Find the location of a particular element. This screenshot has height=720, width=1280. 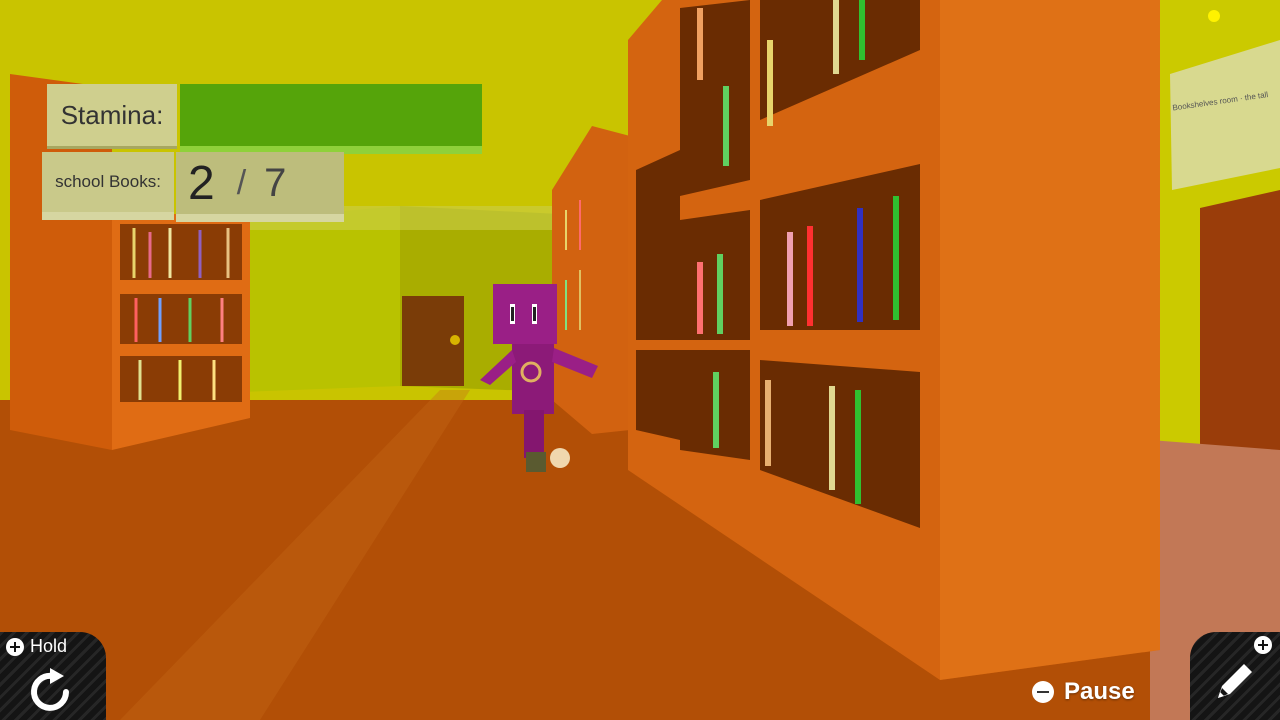

books-collected: 2 is located at coordinates (201, 183).